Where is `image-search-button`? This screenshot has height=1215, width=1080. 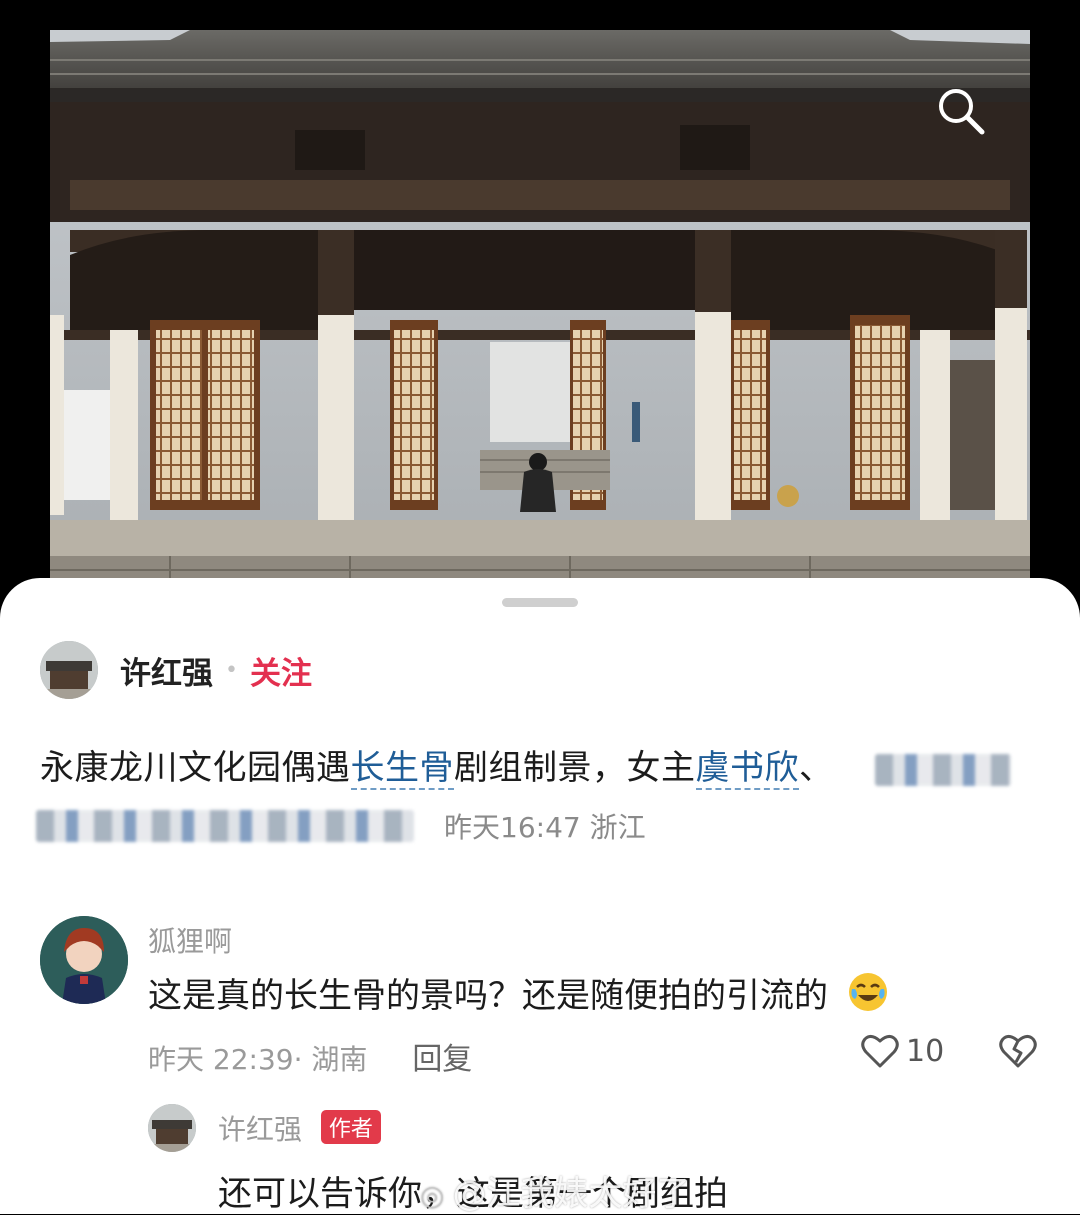 image-search-button is located at coordinates (961, 111).